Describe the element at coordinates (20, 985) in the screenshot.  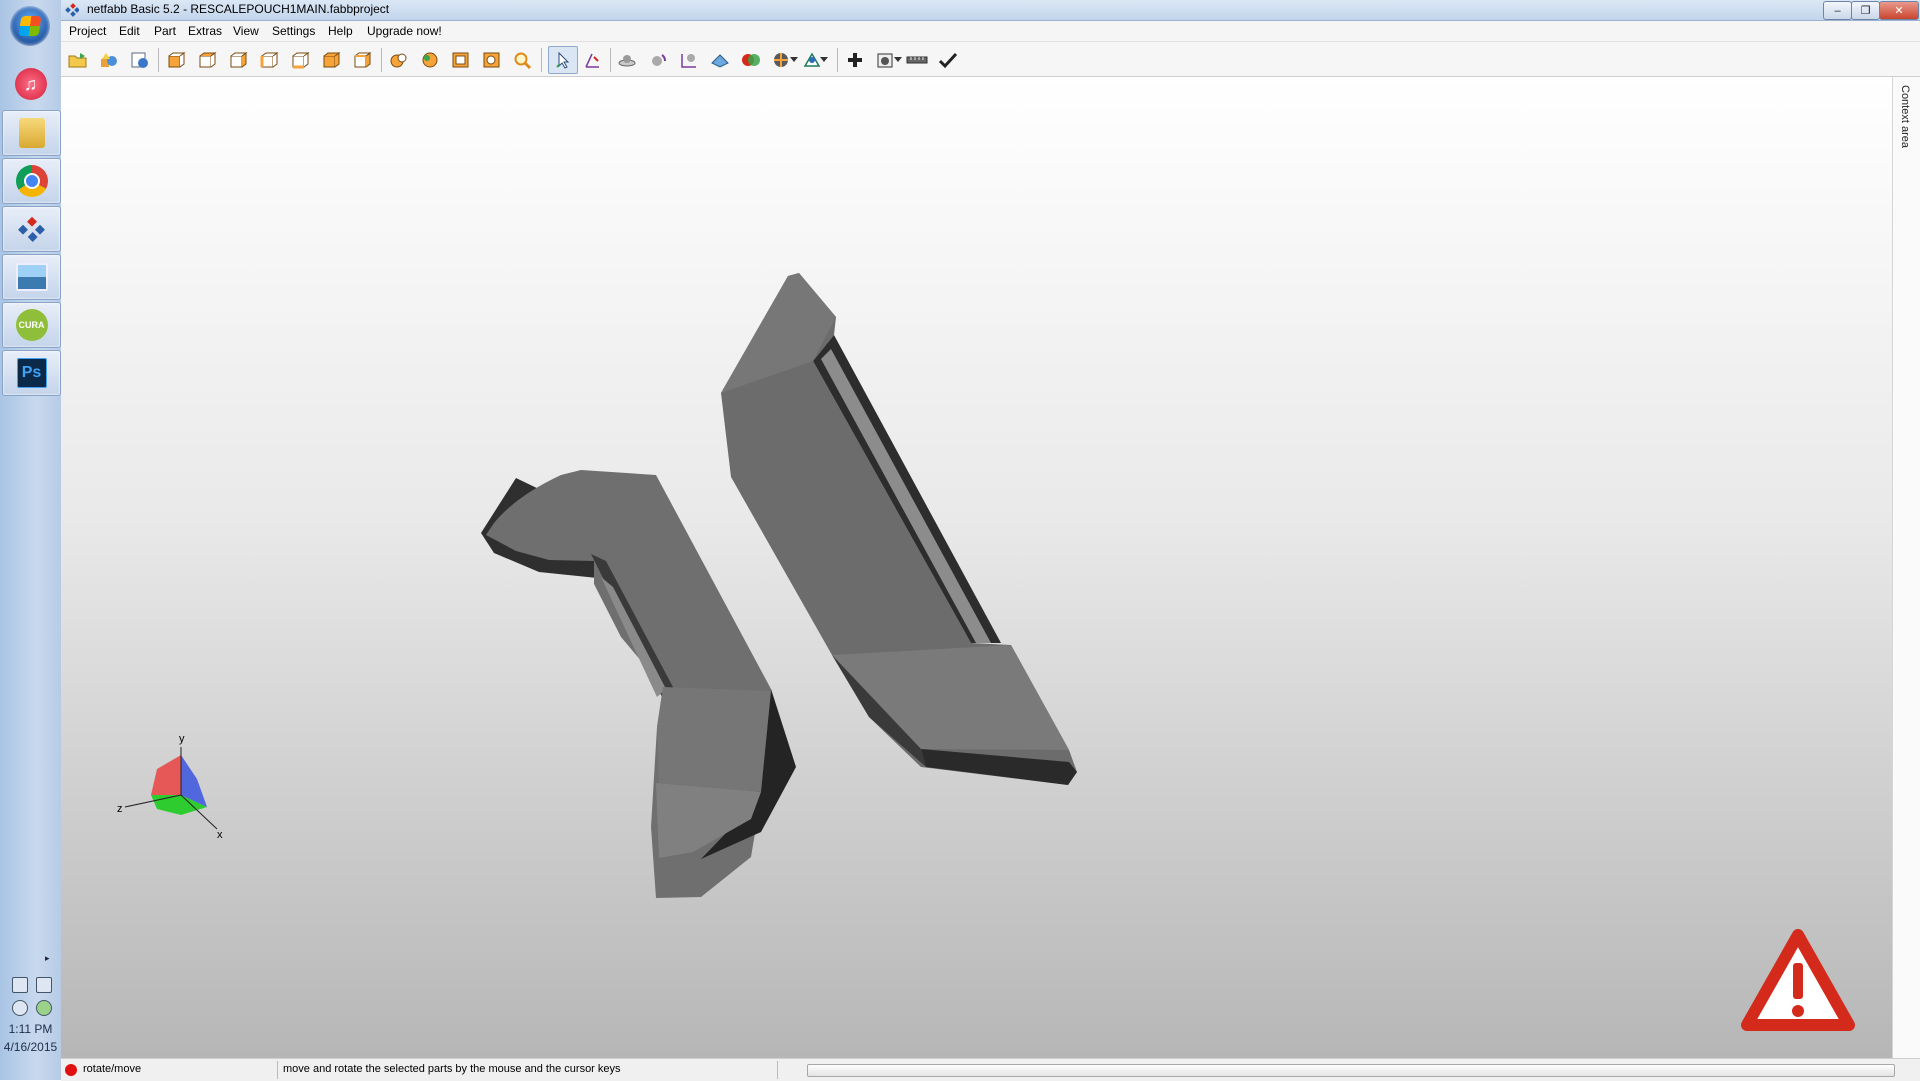
I see `action-center-icon` at that location.